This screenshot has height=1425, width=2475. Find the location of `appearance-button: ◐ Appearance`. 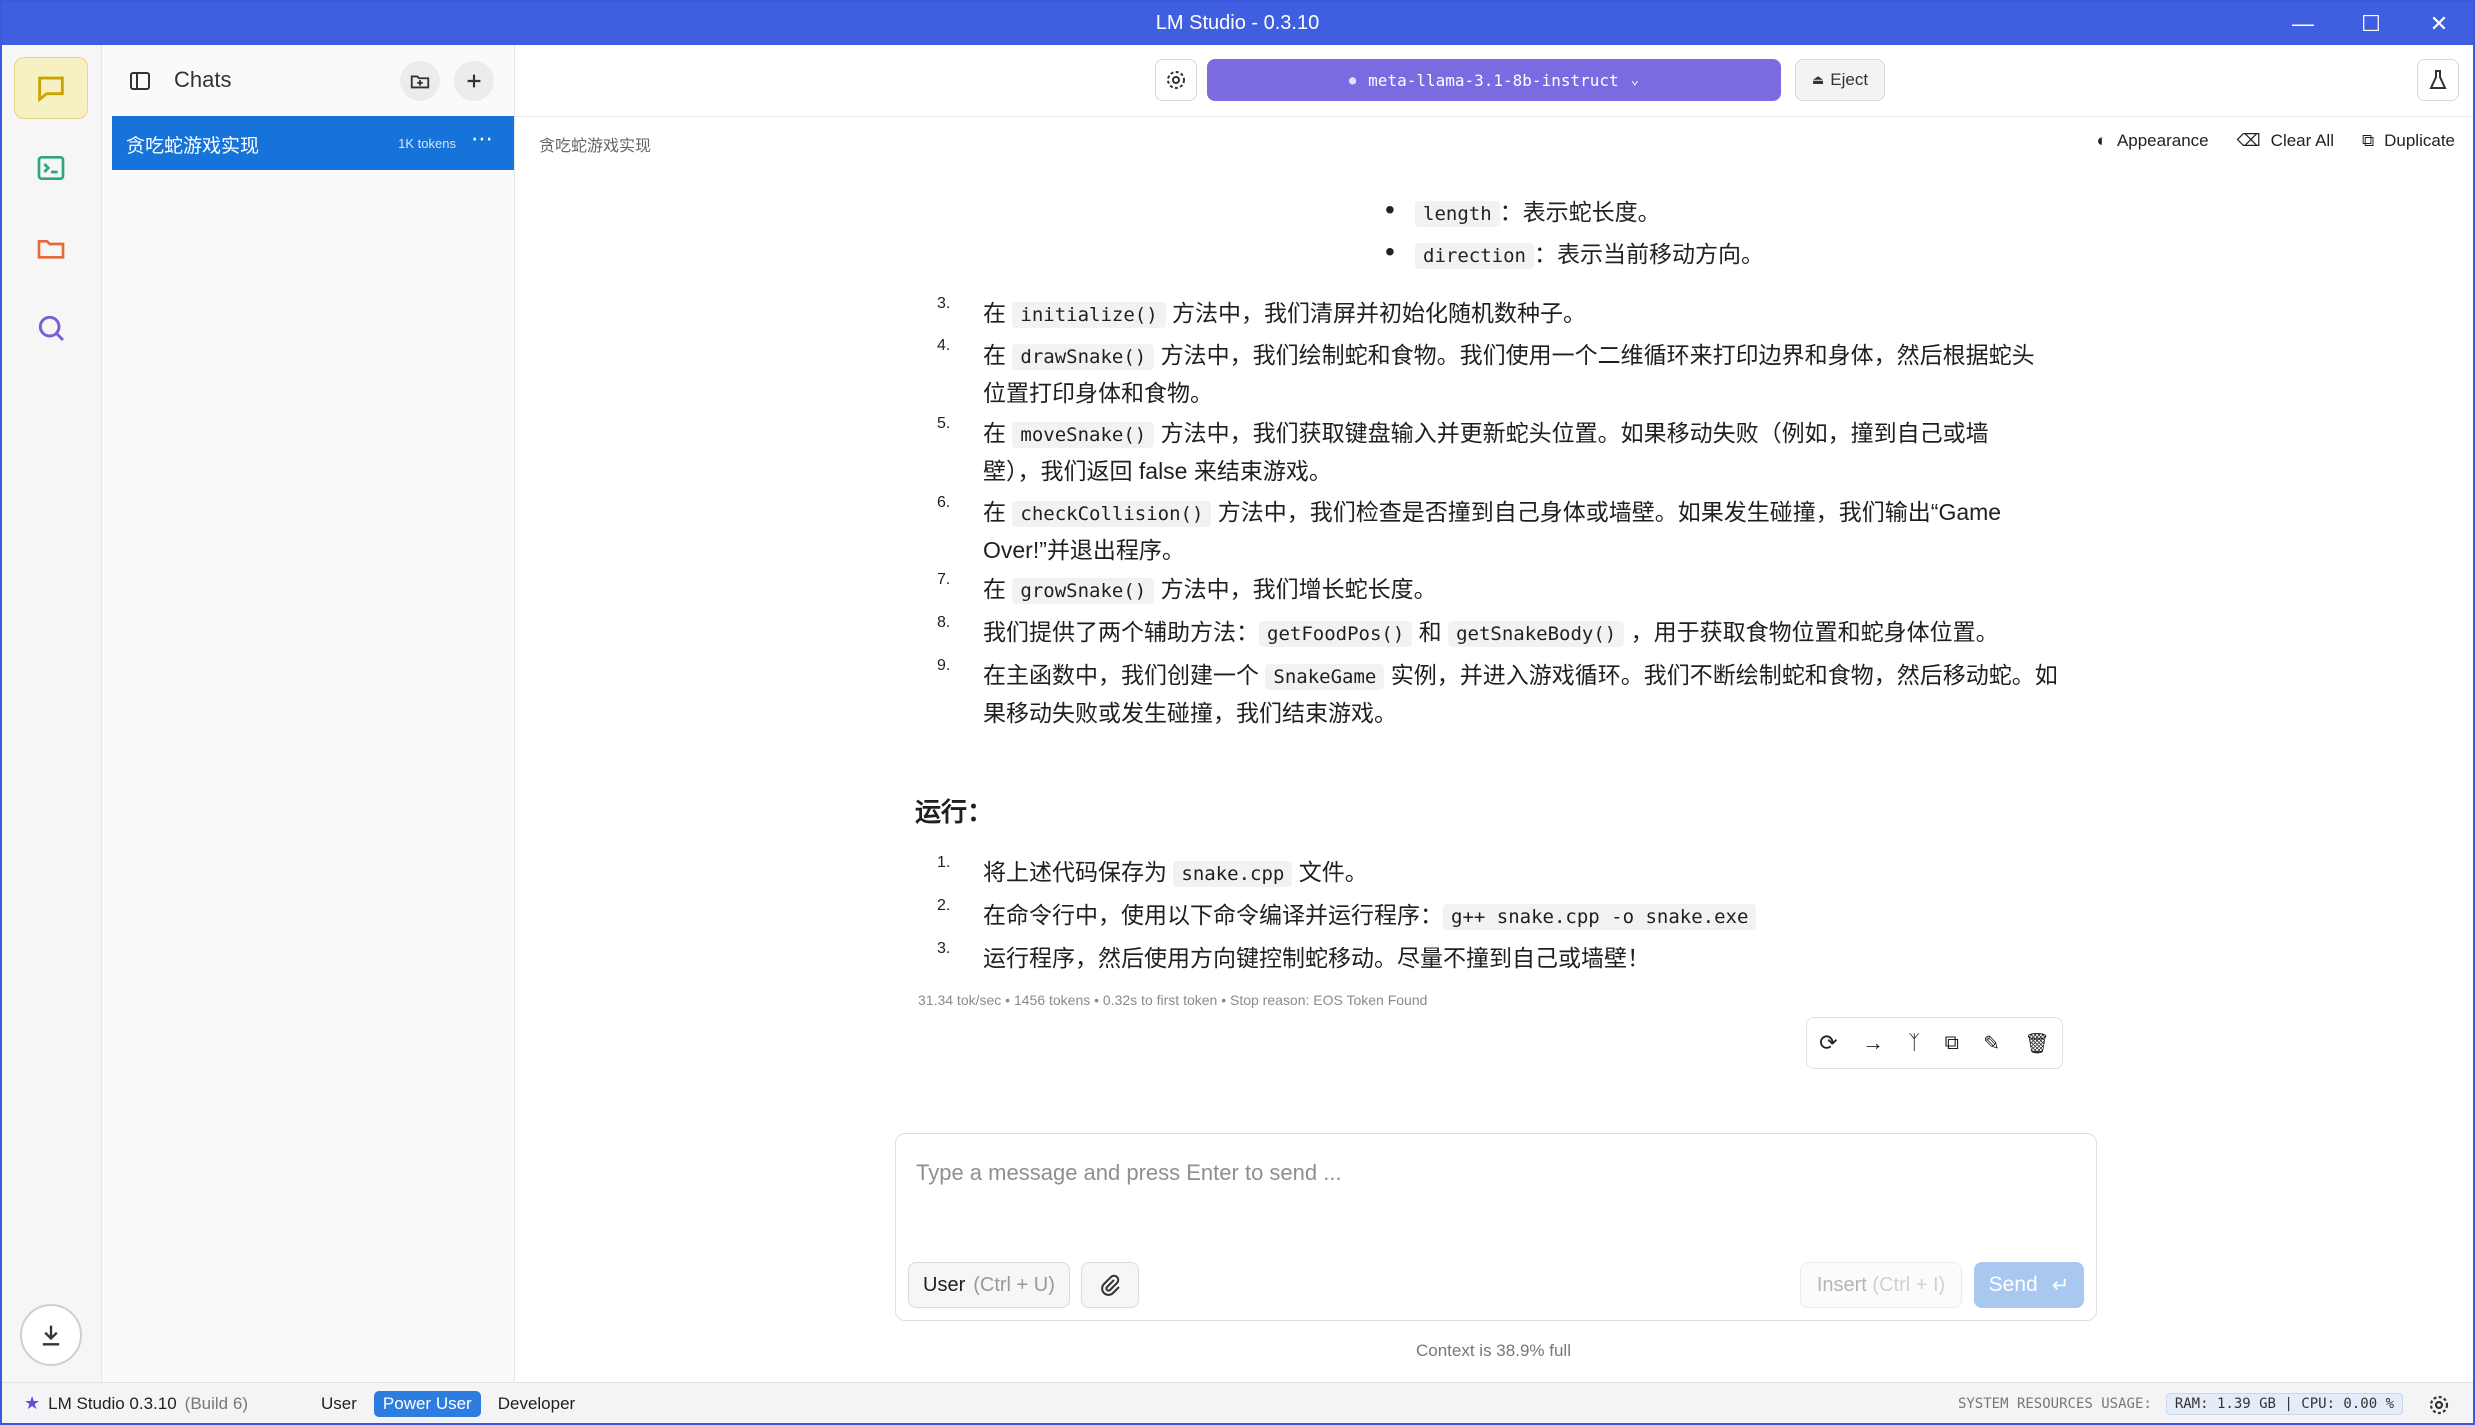

appearance-button: ◐ Appearance is located at coordinates (2153, 141).